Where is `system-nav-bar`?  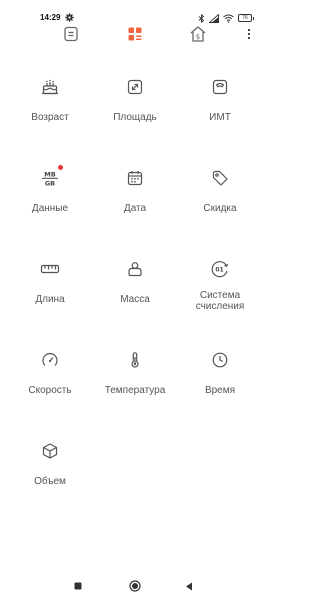 system-nav-bar is located at coordinates (135, 586).